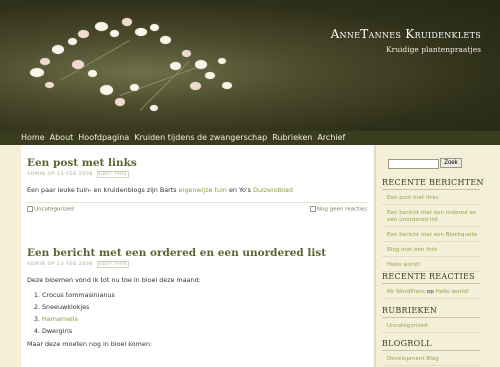  I want to click on recent-comment: Mr WordPress op Hello world!, so click(431, 291).